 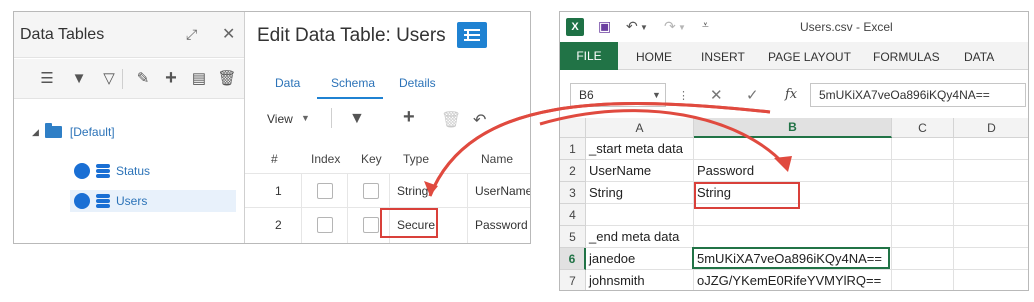 What do you see at coordinates (199, 78) in the screenshot?
I see `new-folder-icon: ▤` at bounding box center [199, 78].